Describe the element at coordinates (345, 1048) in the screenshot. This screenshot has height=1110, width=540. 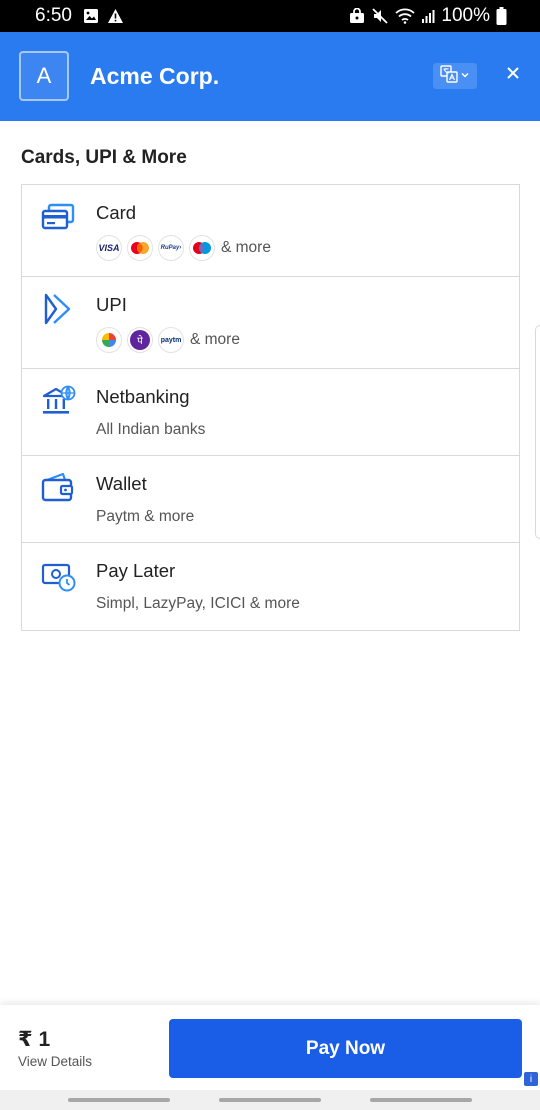
I see `pay-now-button: Pay Now` at that location.